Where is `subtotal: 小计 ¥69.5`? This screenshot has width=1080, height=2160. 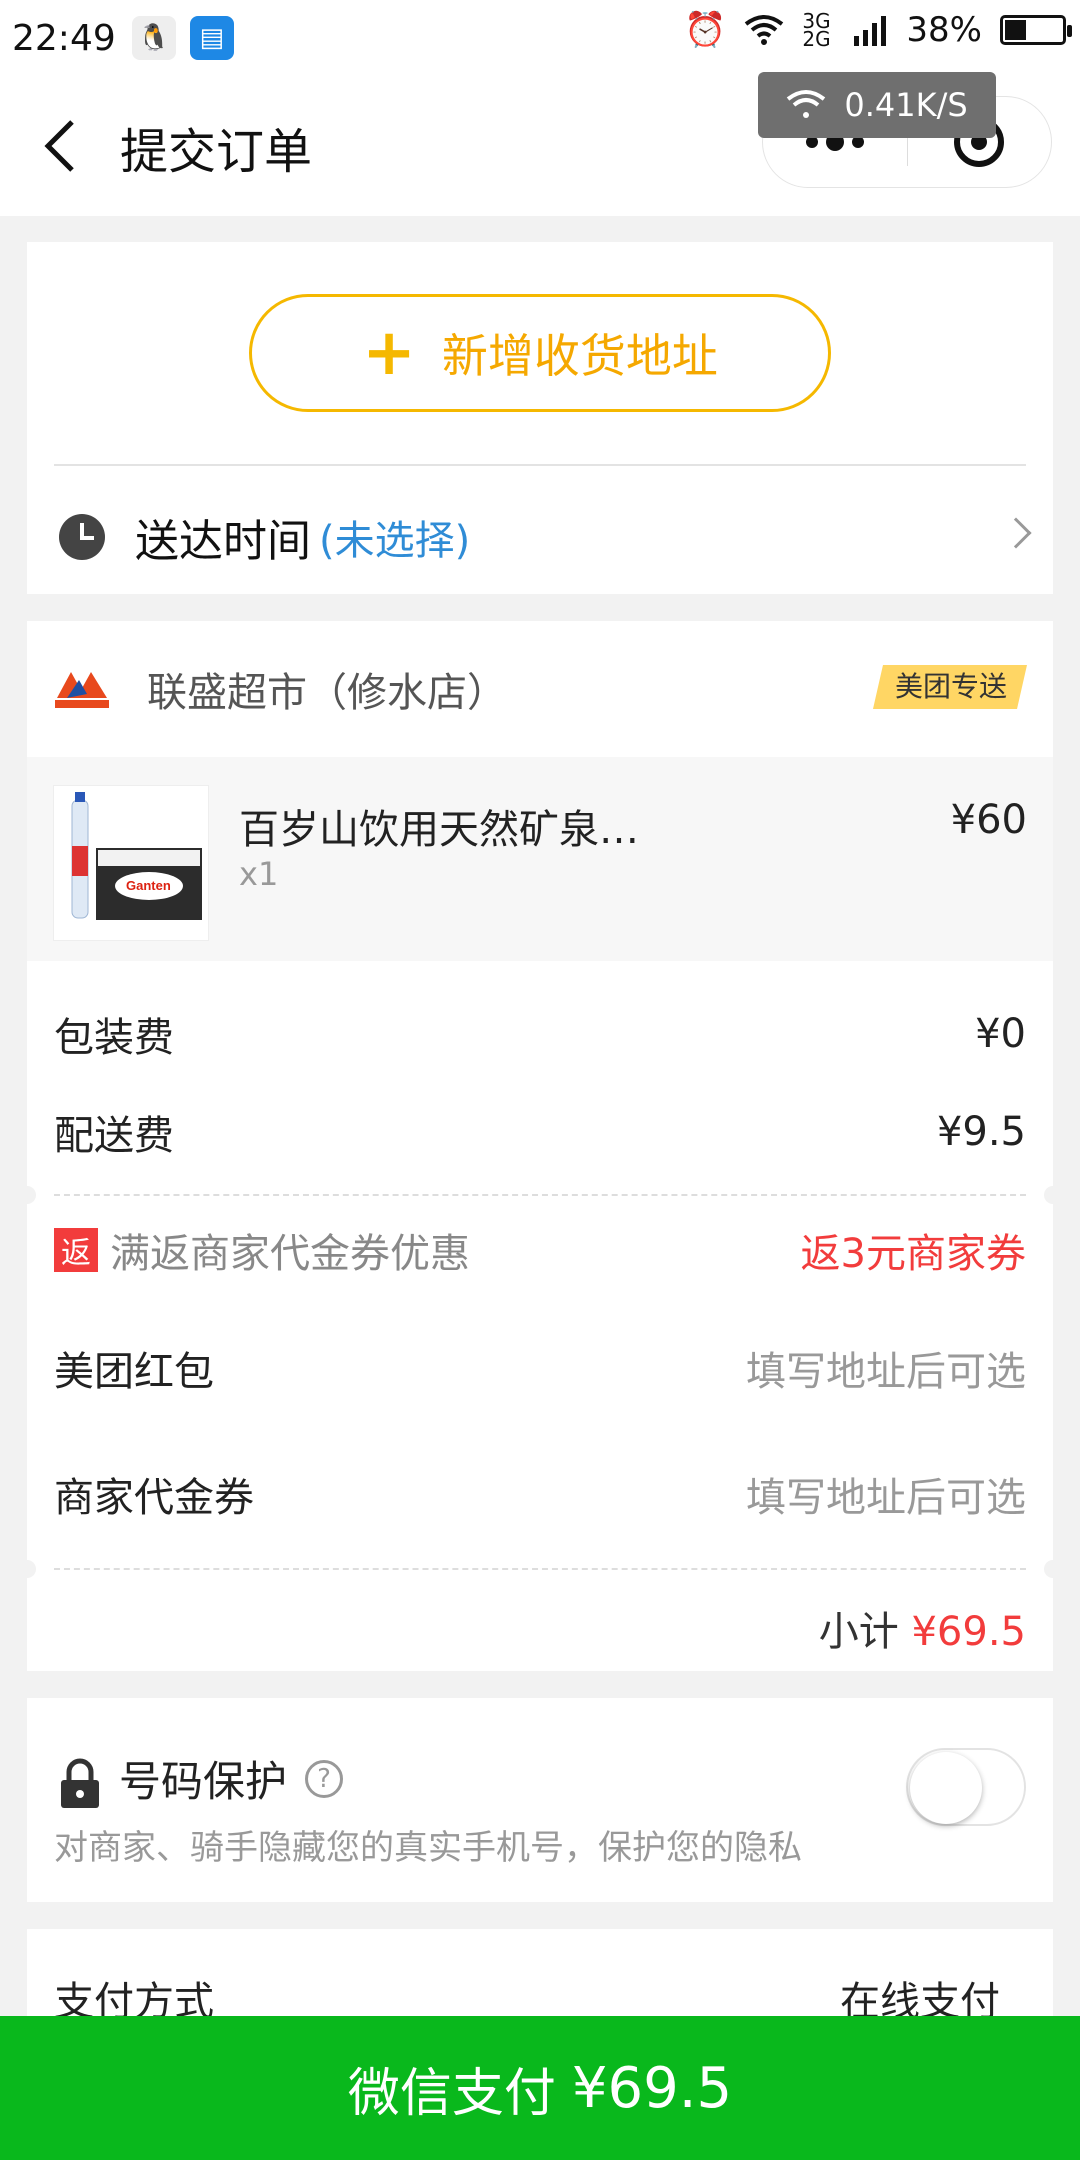 subtotal: 小计 ¥69.5 is located at coordinates (922, 1628).